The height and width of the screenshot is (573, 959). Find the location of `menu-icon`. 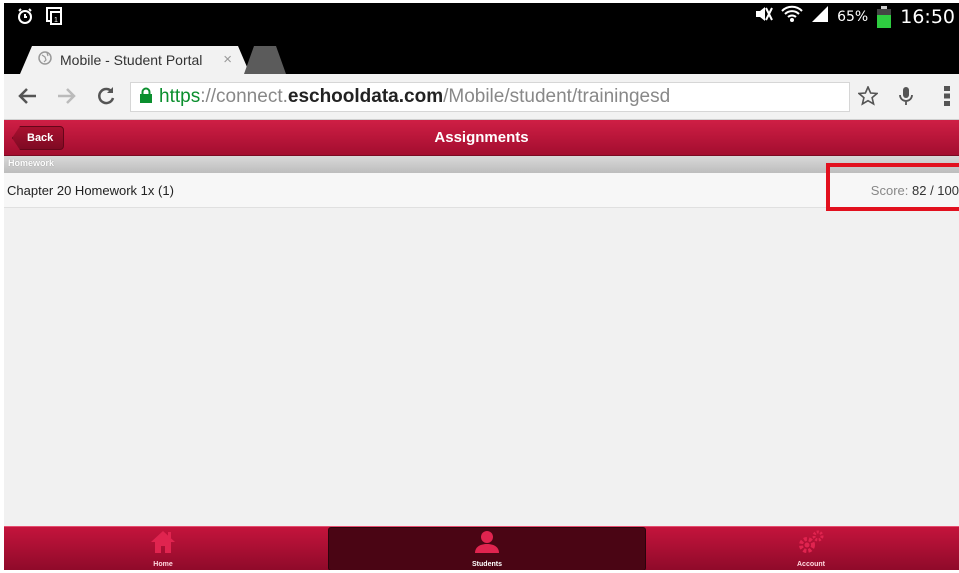

menu-icon is located at coordinates (947, 96).